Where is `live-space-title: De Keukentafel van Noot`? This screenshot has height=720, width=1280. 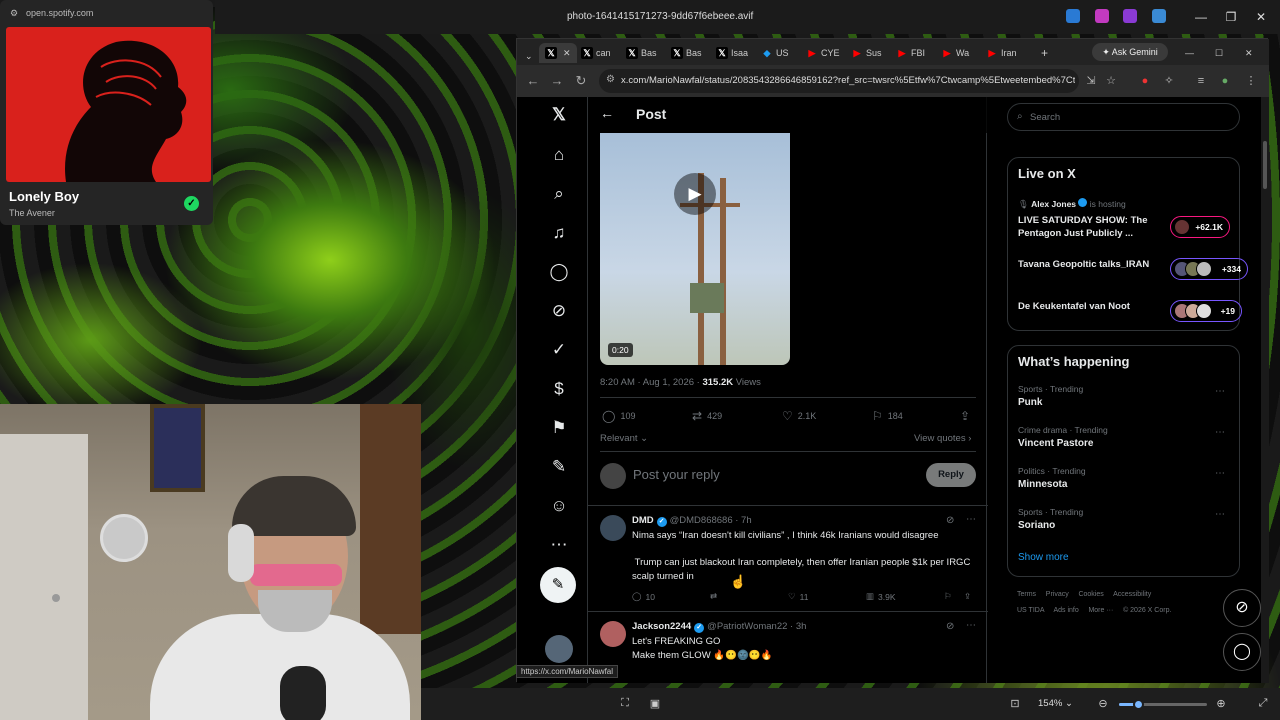 live-space-title: De Keukentafel van Noot is located at coordinates (1088, 306).